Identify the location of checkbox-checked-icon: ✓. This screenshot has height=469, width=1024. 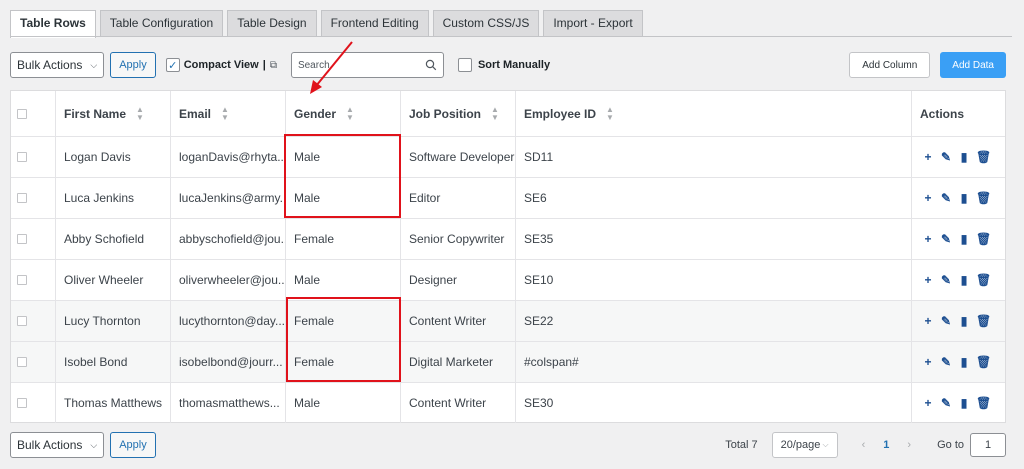
(172, 65).